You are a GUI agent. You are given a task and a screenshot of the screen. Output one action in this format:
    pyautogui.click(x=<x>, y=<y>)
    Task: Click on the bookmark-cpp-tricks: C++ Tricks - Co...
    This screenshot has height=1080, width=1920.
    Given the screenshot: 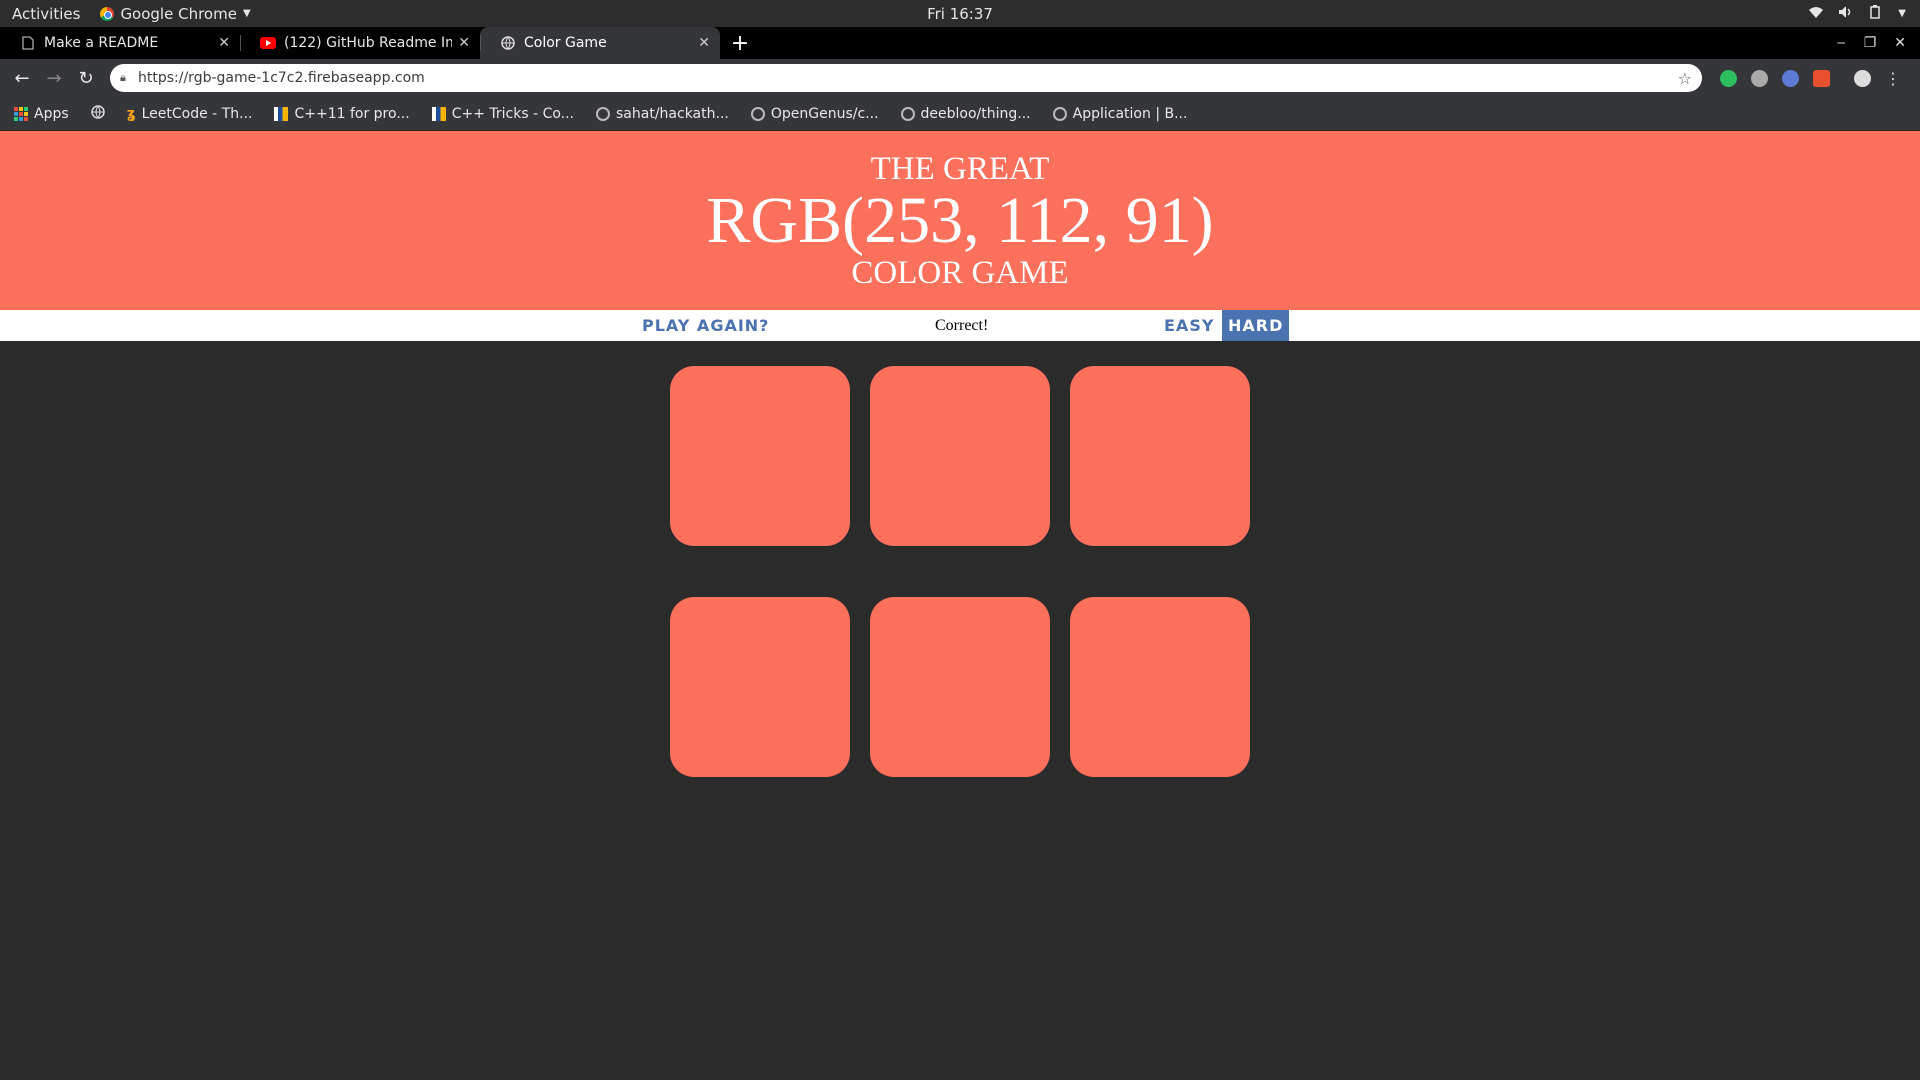 What is the action you would take?
    pyautogui.click(x=503, y=113)
    